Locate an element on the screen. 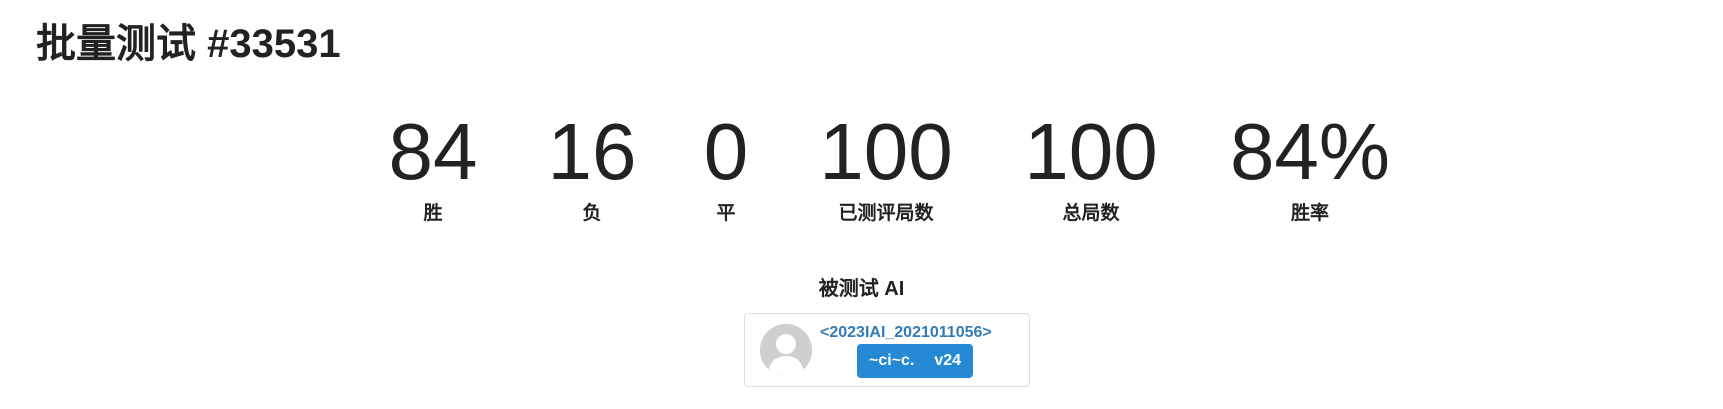  stat-win-rate-value: 84% is located at coordinates (1310, 151).